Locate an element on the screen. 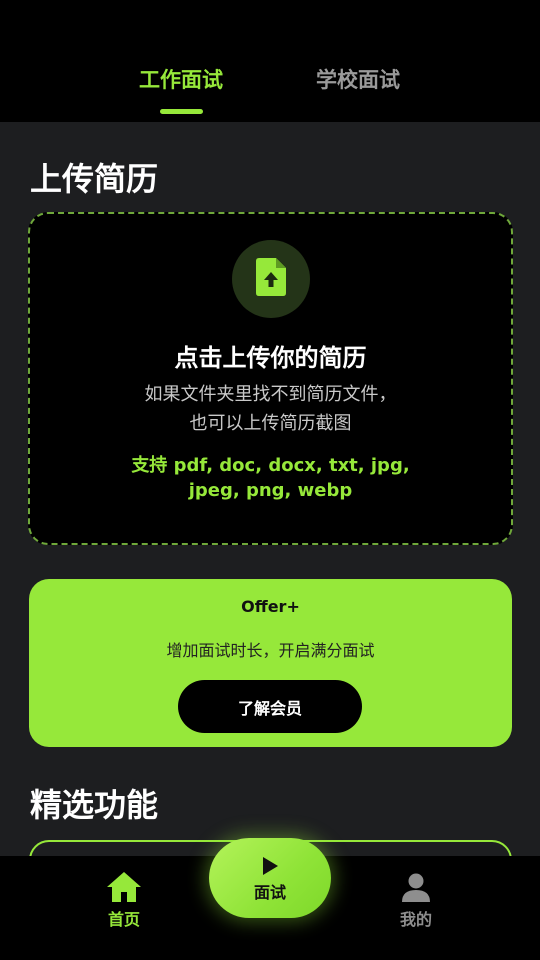 This screenshot has height=960, width=540. start-interview-button: 面试 is located at coordinates (270, 878).